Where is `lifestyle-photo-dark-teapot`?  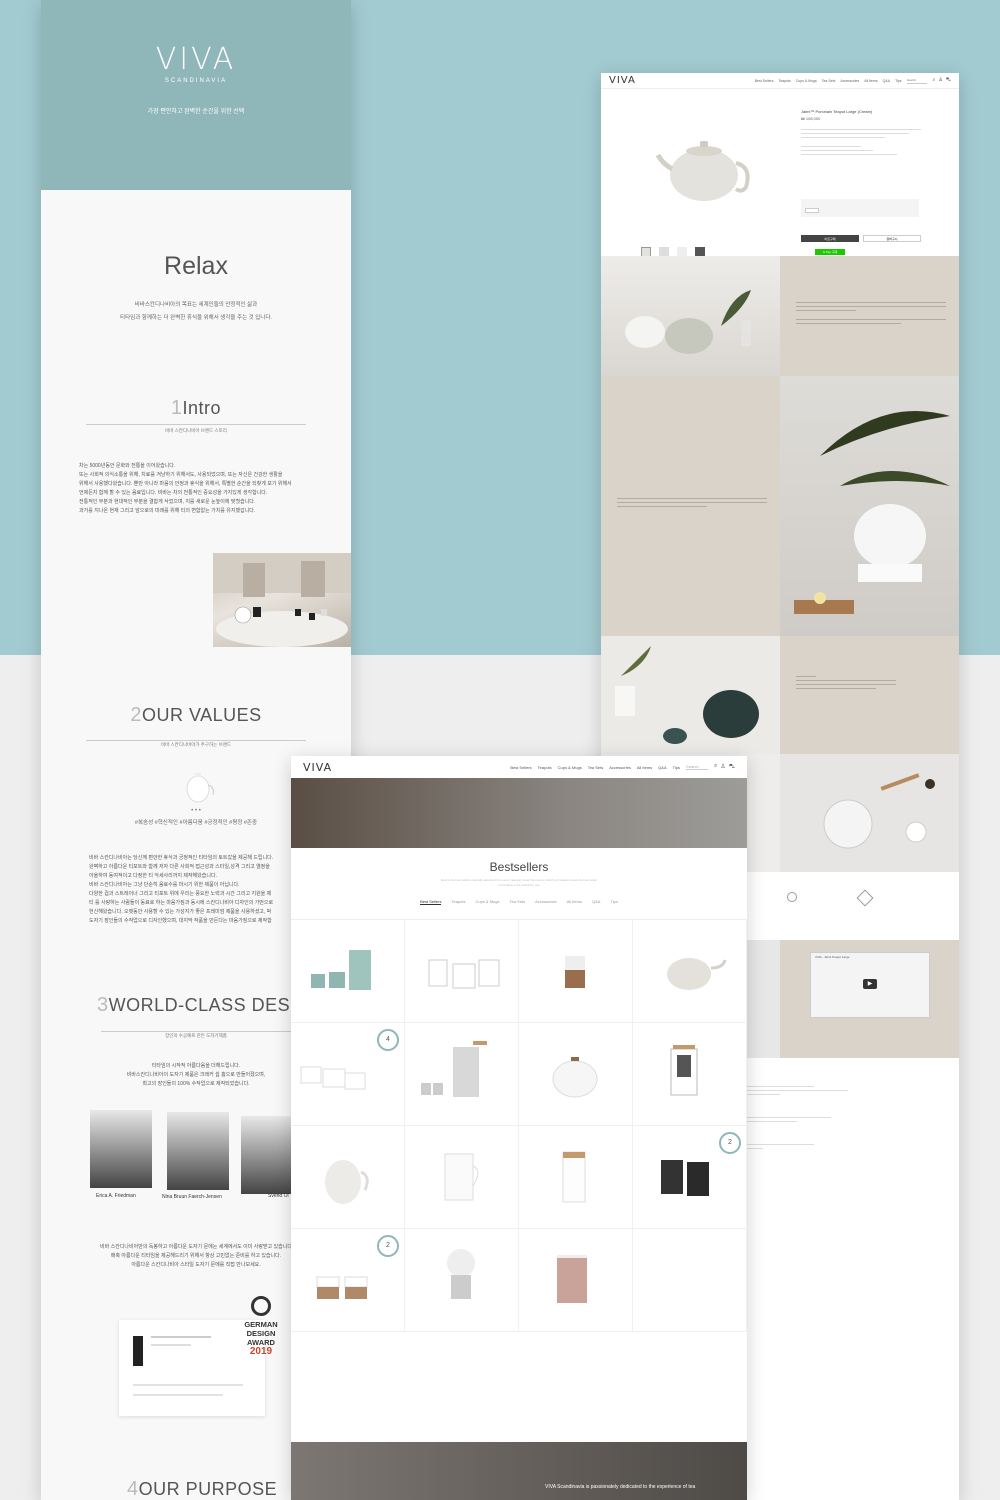 lifestyle-photo-dark-teapot is located at coordinates (690, 695).